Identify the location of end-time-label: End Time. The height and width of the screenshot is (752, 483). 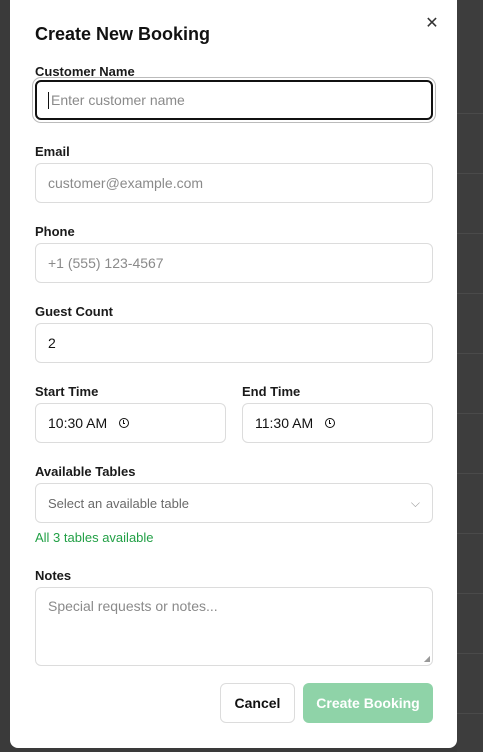
(271, 391).